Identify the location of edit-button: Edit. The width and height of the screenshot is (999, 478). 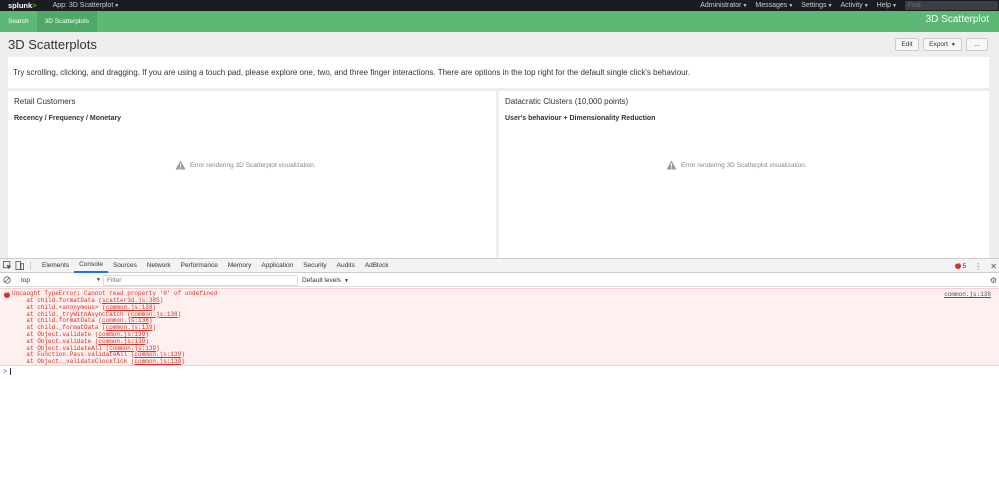
(907, 44).